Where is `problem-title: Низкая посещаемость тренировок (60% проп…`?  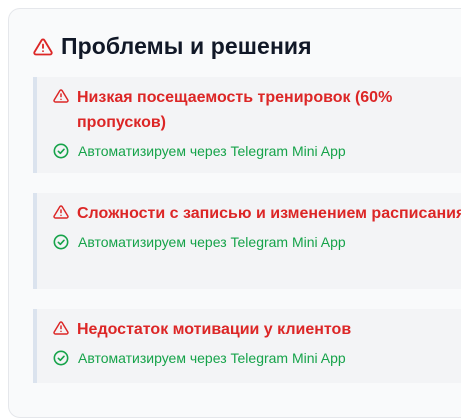
problem-title: Низкая посещаемость тренировок (60% проп… is located at coordinates (235, 110).